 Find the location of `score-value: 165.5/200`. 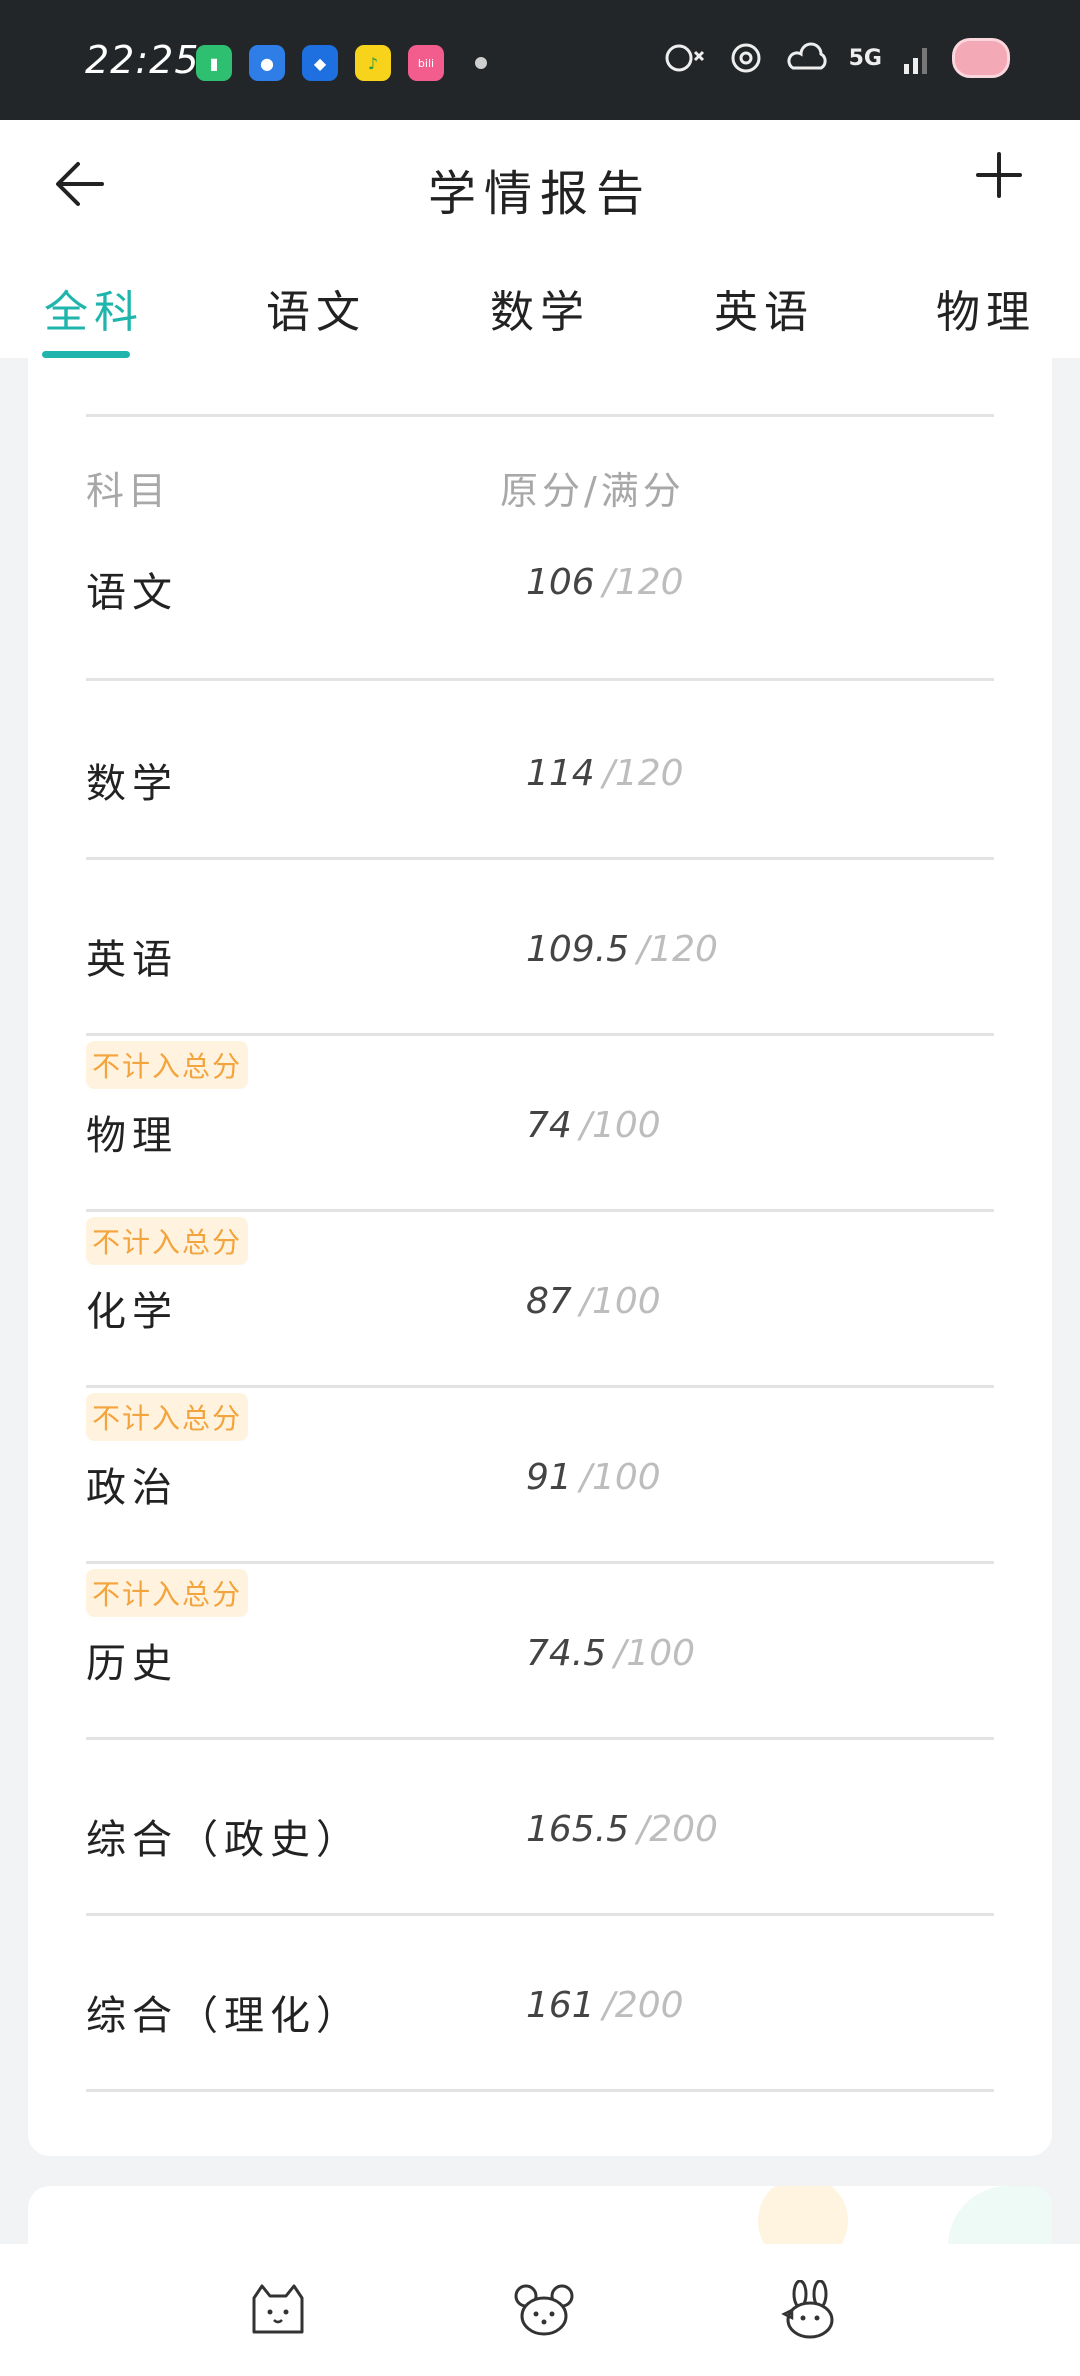

score-value: 165.5/200 is located at coordinates (622, 1829).